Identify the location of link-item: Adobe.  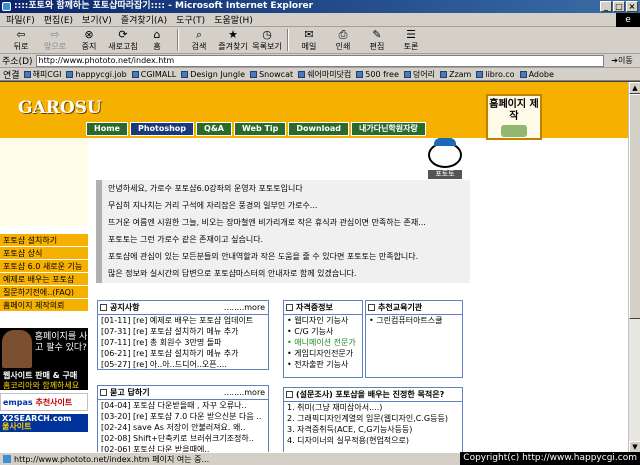
(536, 74).